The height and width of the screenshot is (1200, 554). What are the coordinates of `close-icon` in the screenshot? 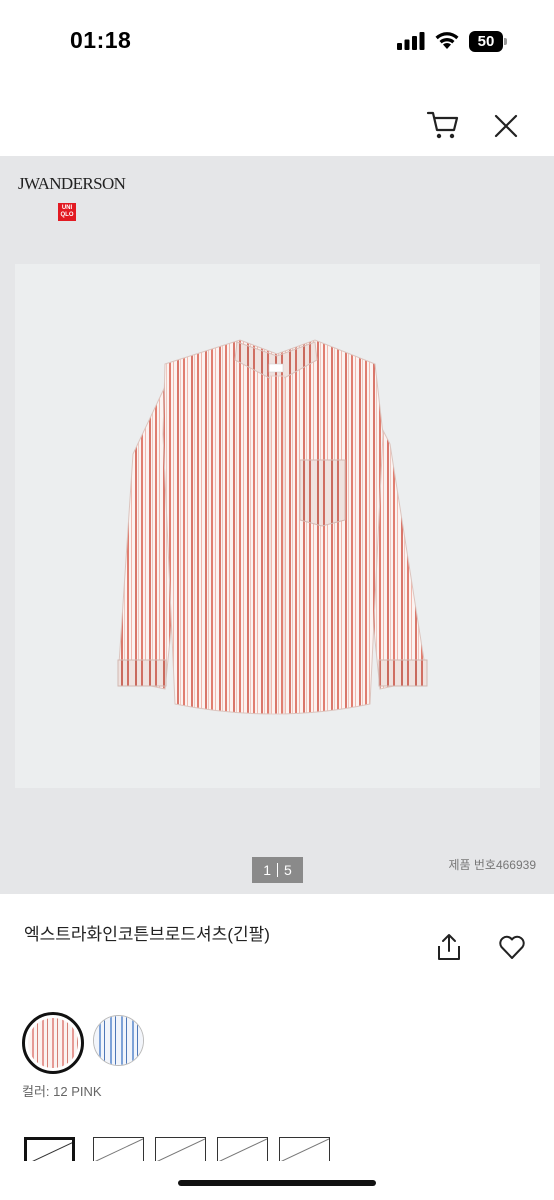 It's located at (506, 126).